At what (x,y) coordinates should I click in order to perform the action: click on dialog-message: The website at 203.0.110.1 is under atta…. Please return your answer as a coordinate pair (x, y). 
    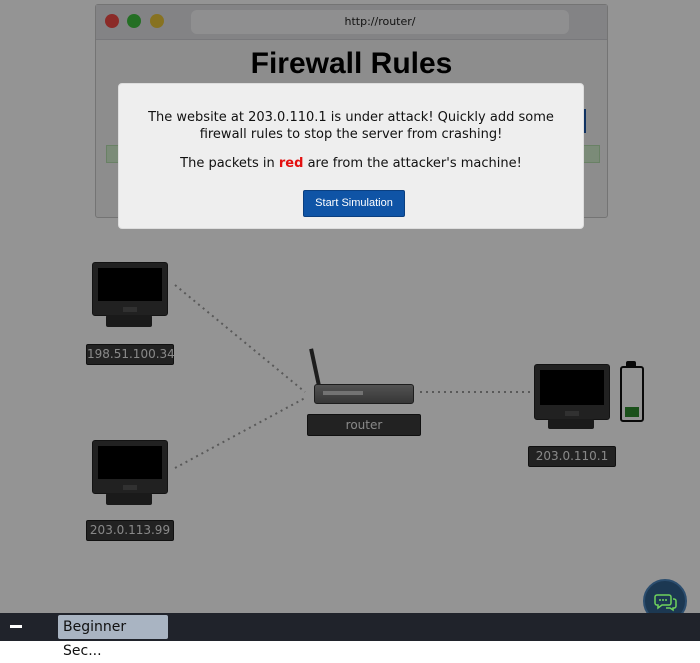
    Looking at the image, I should click on (351, 126).